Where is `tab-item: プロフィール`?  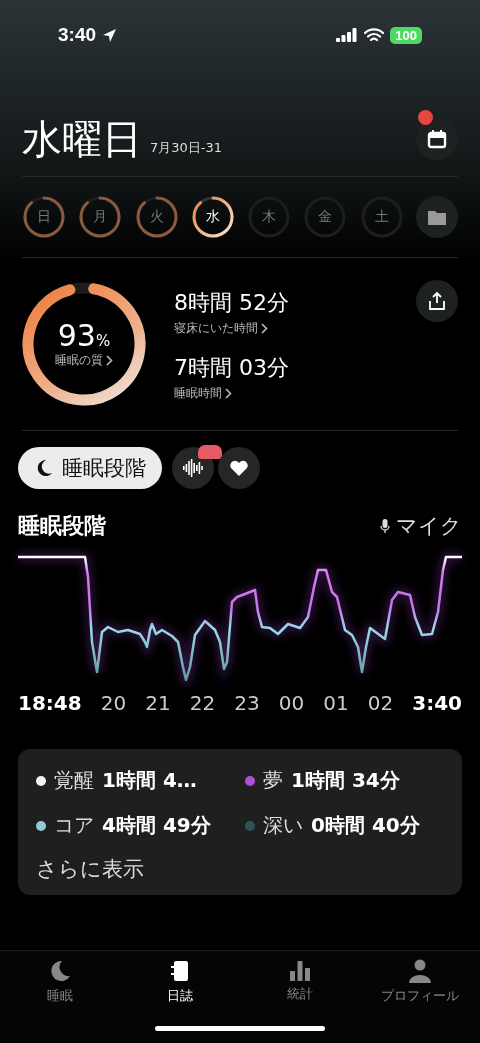 tab-item: プロフィール is located at coordinates (420, 982).